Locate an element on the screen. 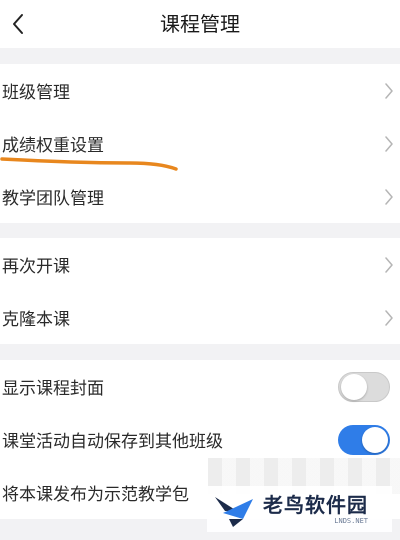  row-label: 班级管理 is located at coordinates (36, 93).